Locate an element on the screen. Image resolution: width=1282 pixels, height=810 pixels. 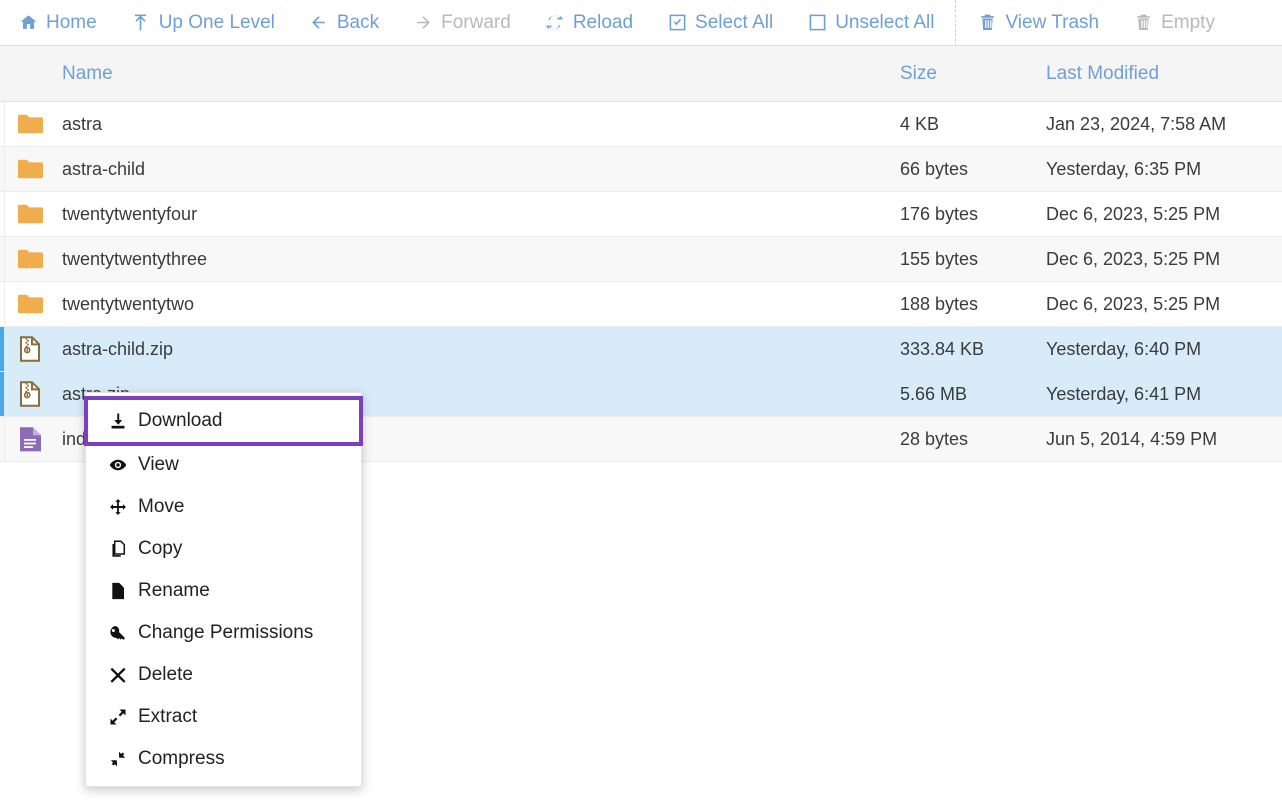
expand-icon is located at coordinates (118, 717).